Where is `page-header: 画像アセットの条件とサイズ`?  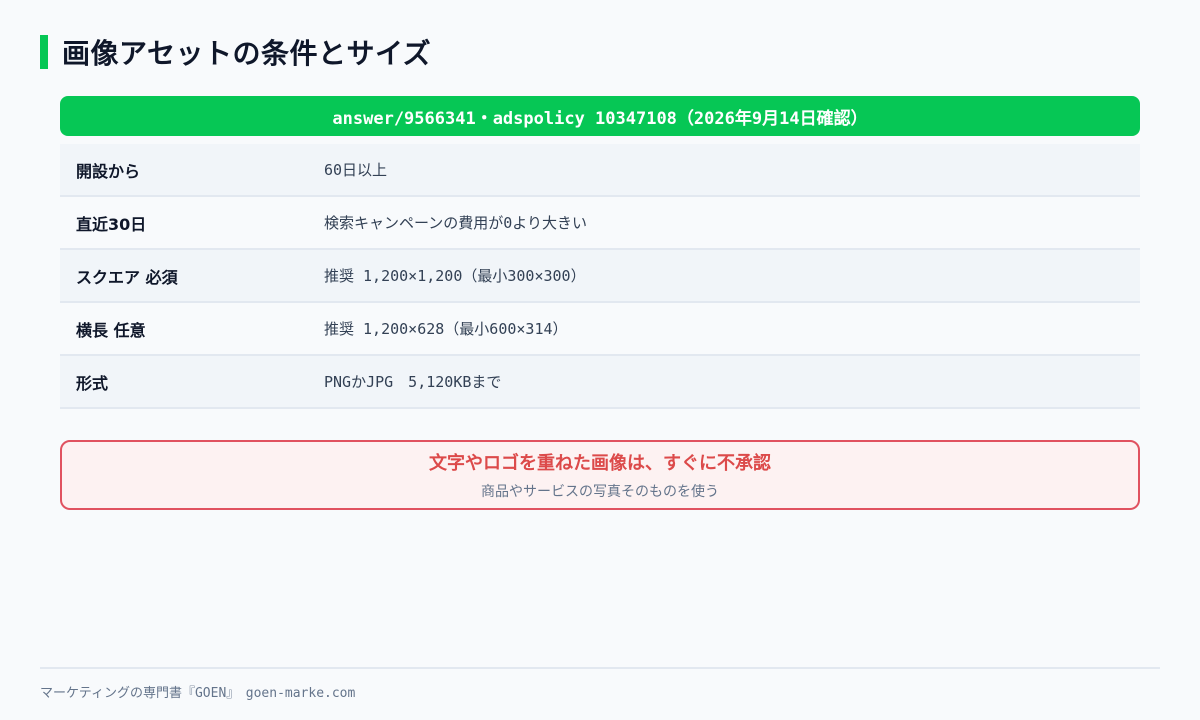
page-header: 画像アセットの条件とサイズ is located at coordinates (235, 52).